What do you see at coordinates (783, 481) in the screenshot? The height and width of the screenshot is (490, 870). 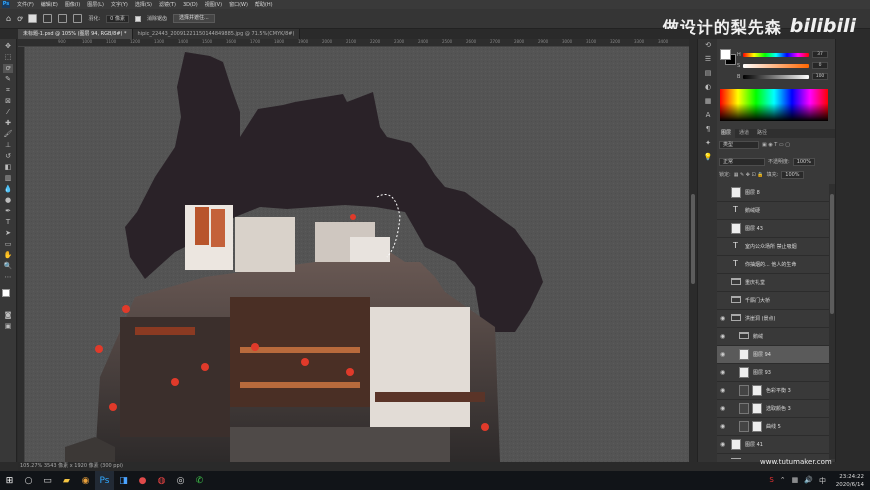 I see `tray-arrow-icon: ⌃` at bounding box center [783, 481].